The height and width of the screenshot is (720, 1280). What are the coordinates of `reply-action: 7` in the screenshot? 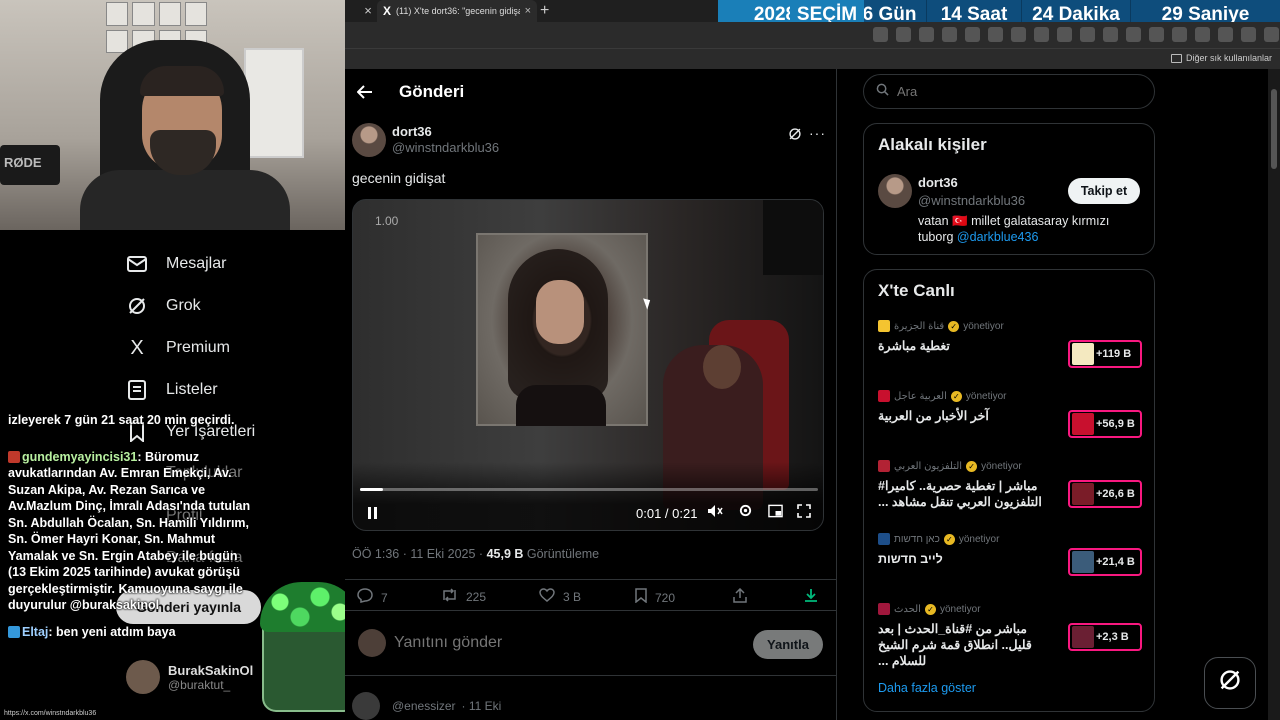 It's located at (372, 597).